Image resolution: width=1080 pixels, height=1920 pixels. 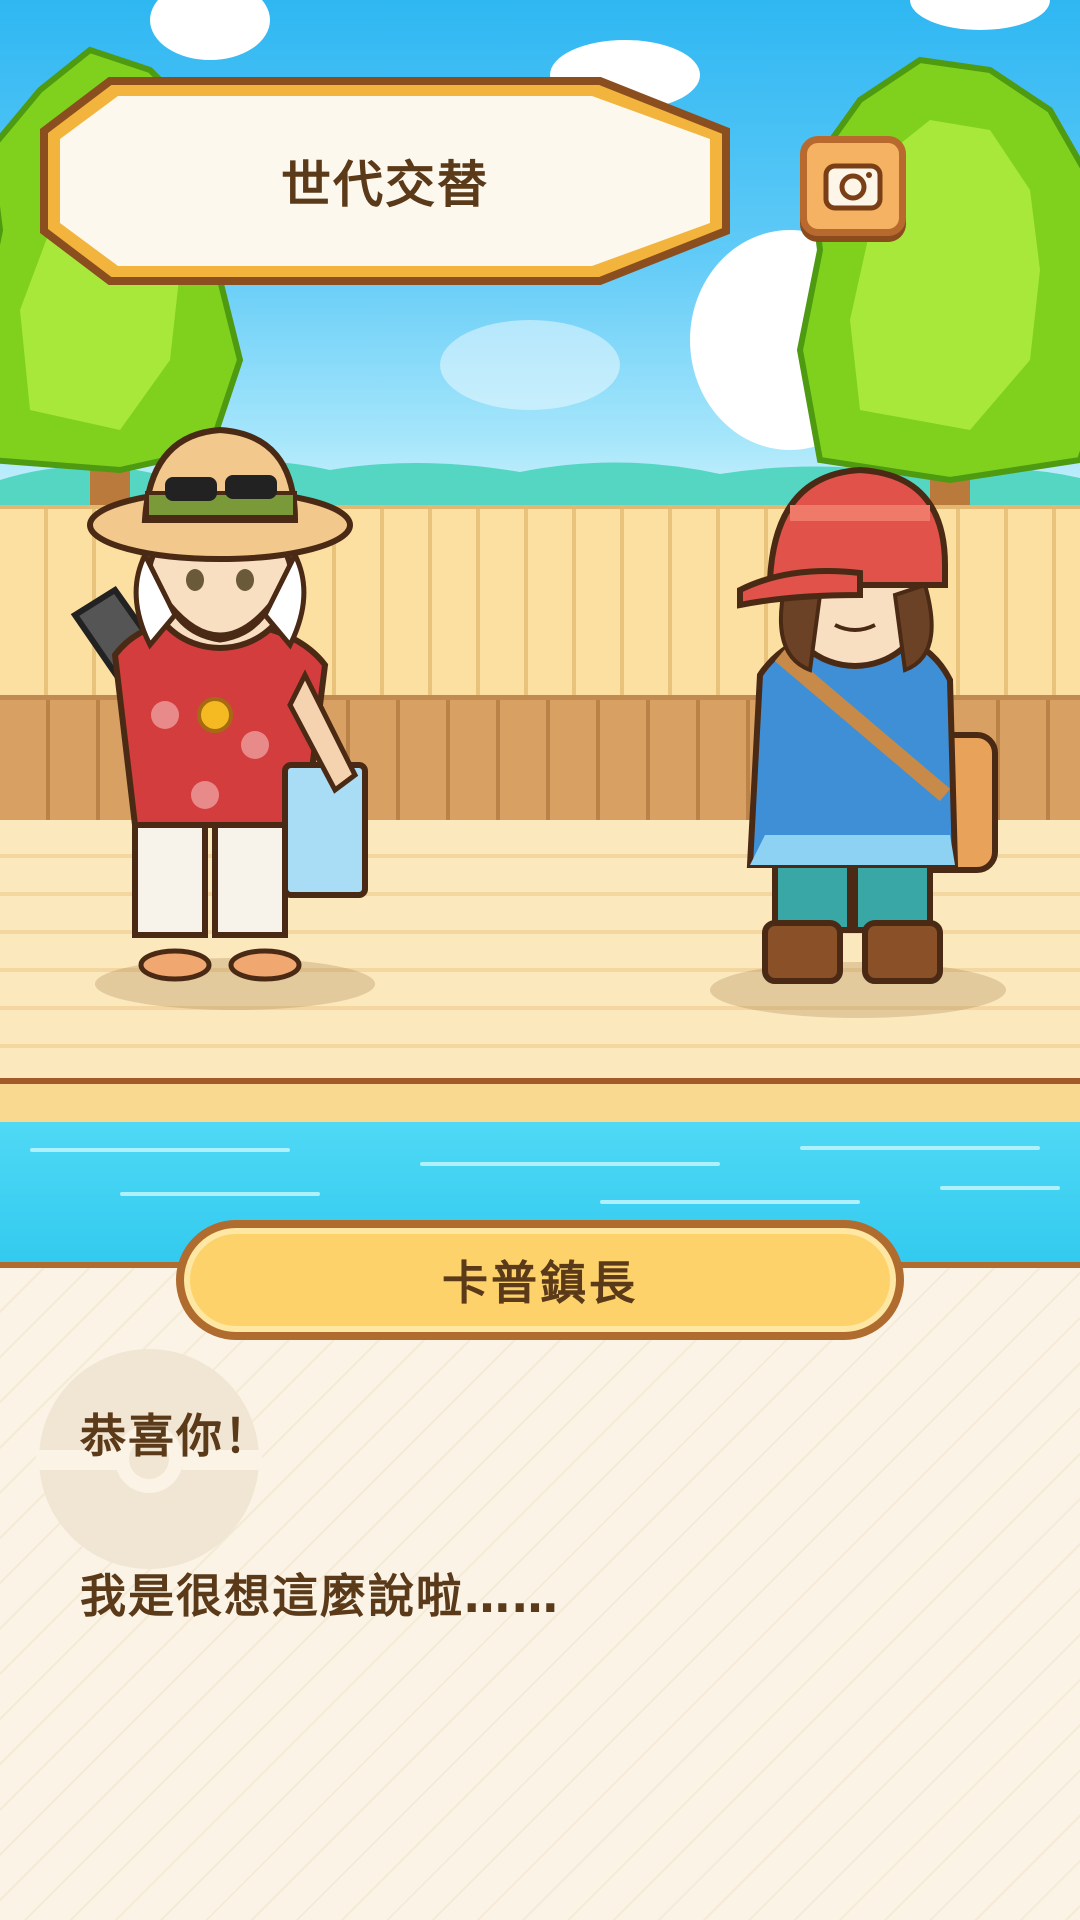 What do you see at coordinates (938, 283) in the screenshot?
I see `tree-right` at bounding box center [938, 283].